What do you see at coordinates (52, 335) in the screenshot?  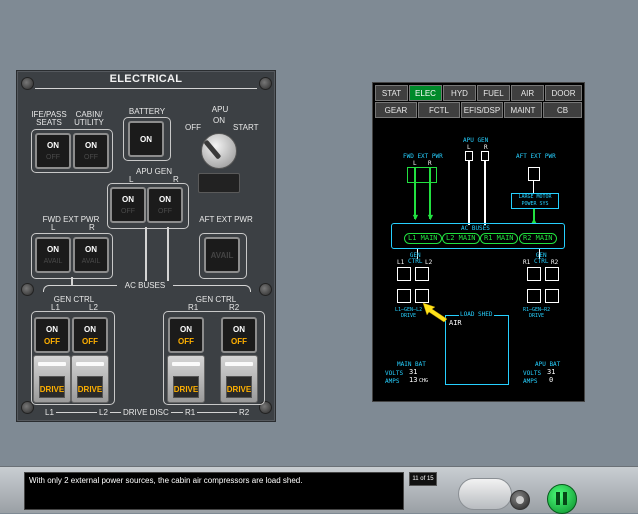 I see `gen-ctrl-l1-switch: ON OFF` at bounding box center [52, 335].